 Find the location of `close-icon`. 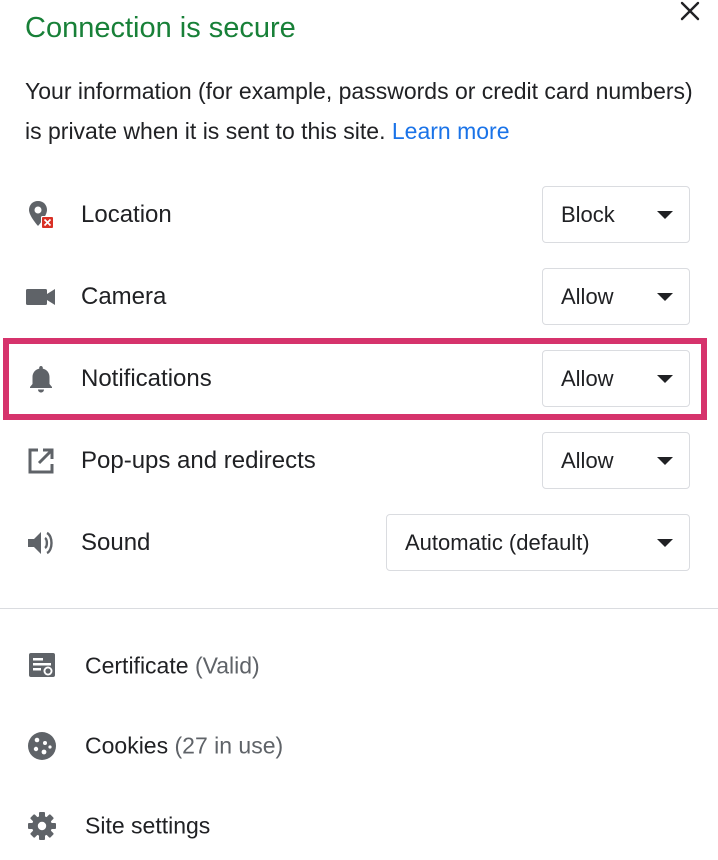

close-icon is located at coordinates (690, 11).